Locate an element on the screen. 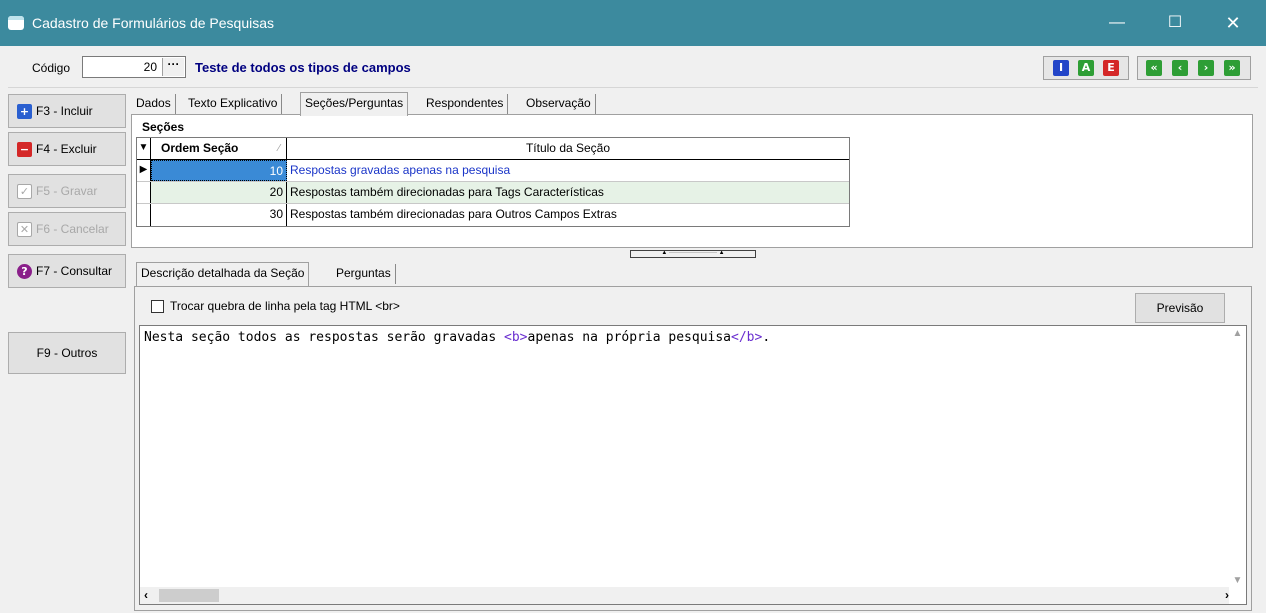 The image size is (1266, 613). prev-record-button: ‹ is located at coordinates (1180, 68).